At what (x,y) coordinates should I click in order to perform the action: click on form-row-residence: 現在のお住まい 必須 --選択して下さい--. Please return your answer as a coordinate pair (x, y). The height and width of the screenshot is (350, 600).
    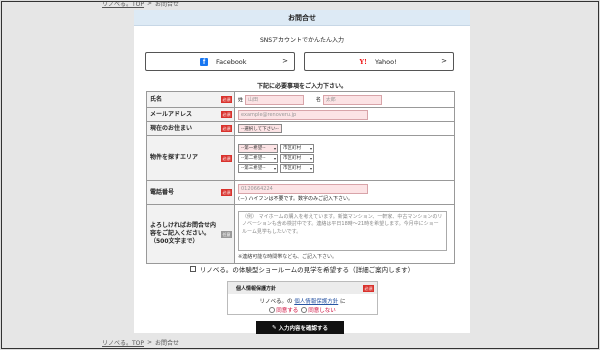
    Looking at the image, I should click on (300, 128).